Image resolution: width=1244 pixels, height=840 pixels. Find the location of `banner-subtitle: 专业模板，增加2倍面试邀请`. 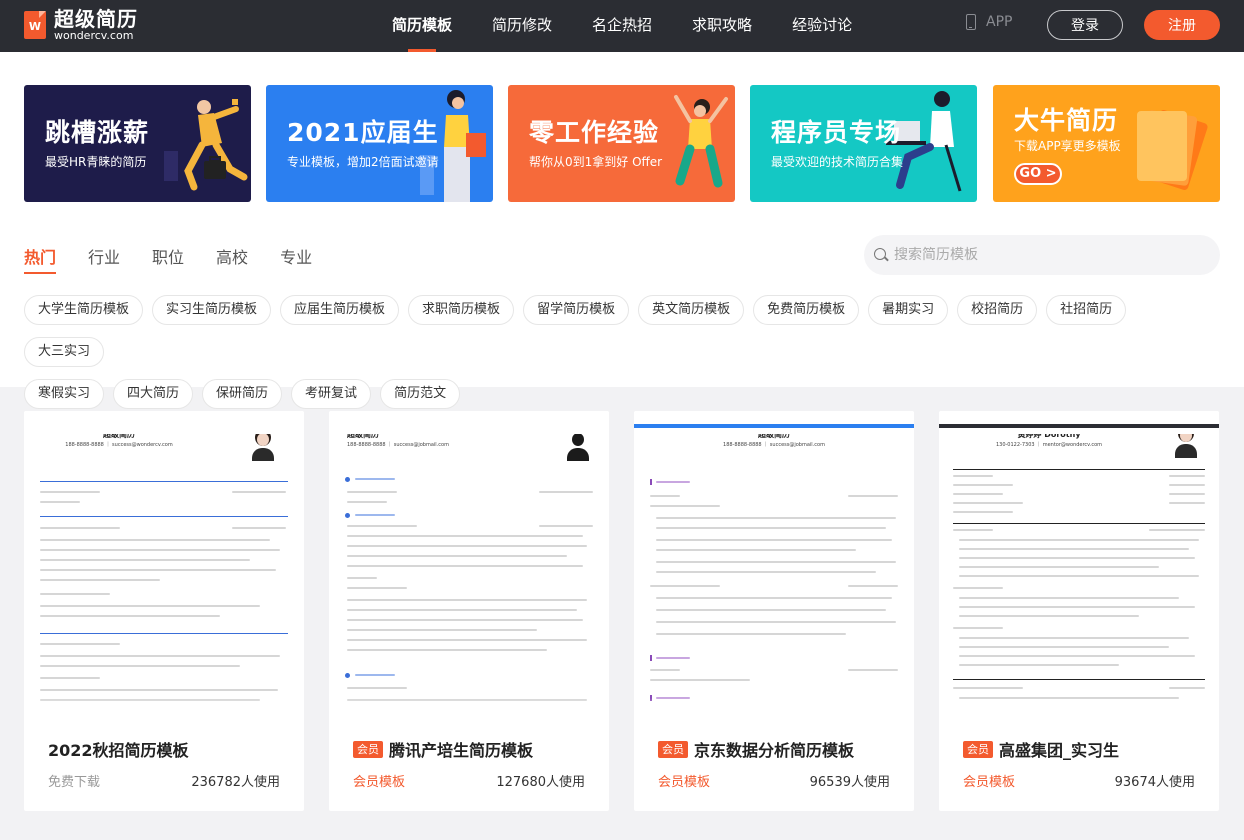

banner-subtitle: 专业模板，增加2倍面试邀请 is located at coordinates (363, 162).